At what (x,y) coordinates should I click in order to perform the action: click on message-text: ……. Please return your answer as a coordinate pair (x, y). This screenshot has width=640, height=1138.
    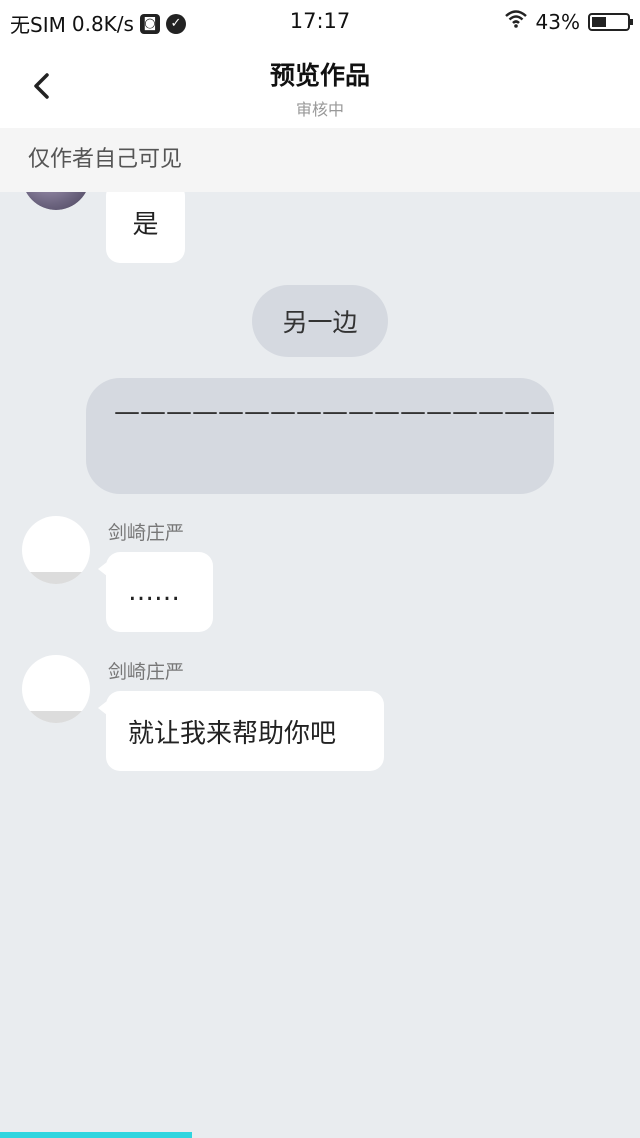
    Looking at the image, I should click on (154, 592).